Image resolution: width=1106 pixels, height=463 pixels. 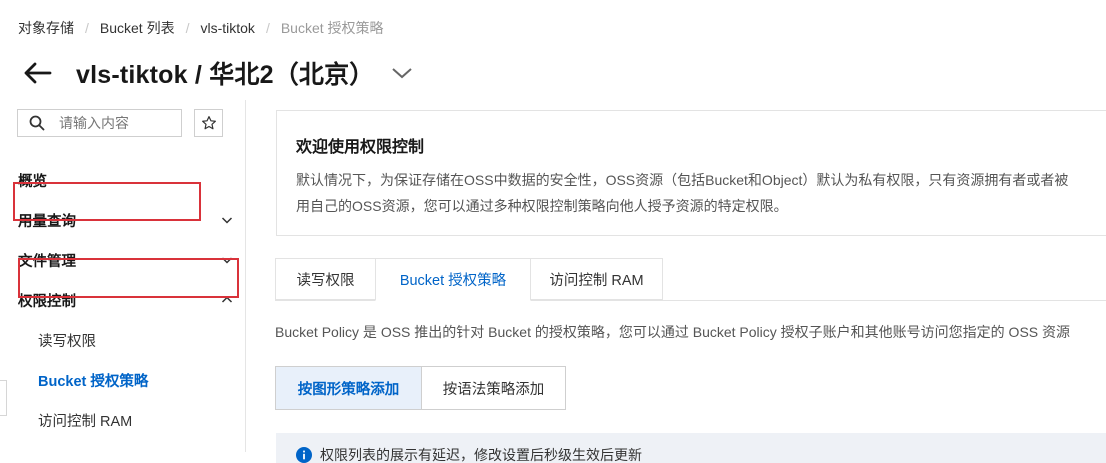 I want to click on star-icon, so click(x=208, y=123).